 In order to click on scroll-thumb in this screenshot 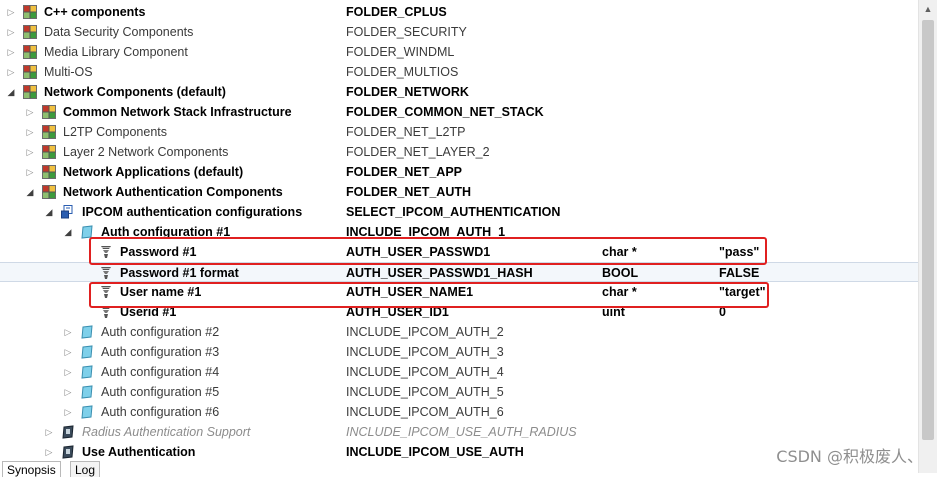, I will do `click(928, 230)`.